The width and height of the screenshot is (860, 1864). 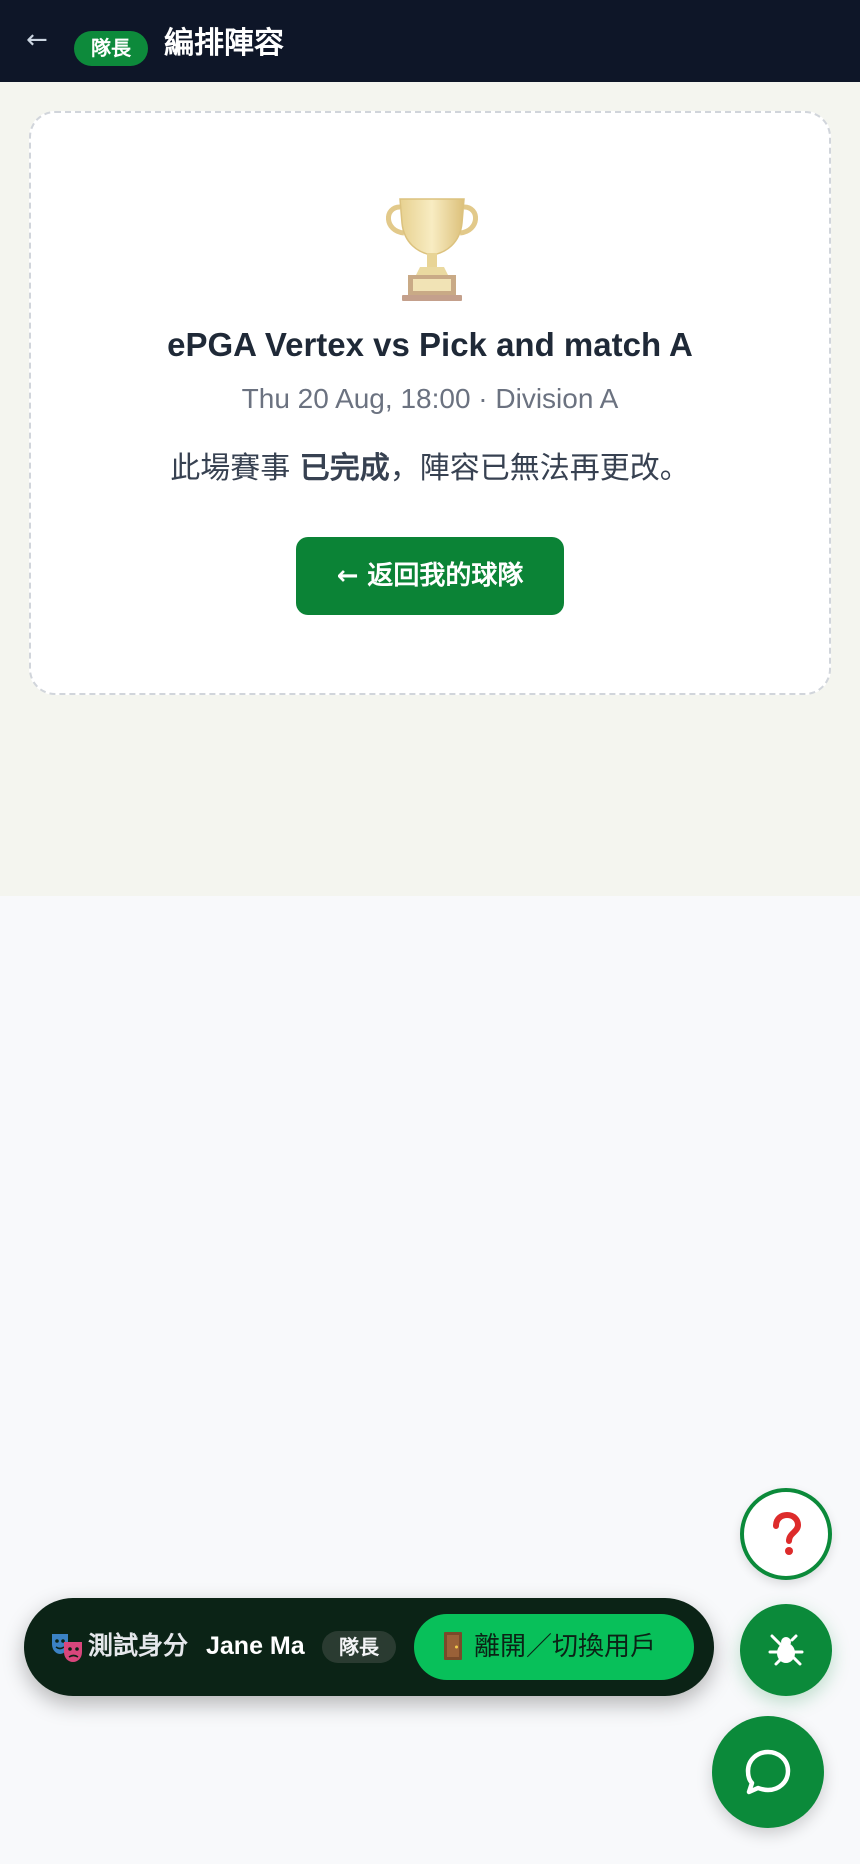 I want to click on back-arrow-icon: ←, so click(x=41, y=40).